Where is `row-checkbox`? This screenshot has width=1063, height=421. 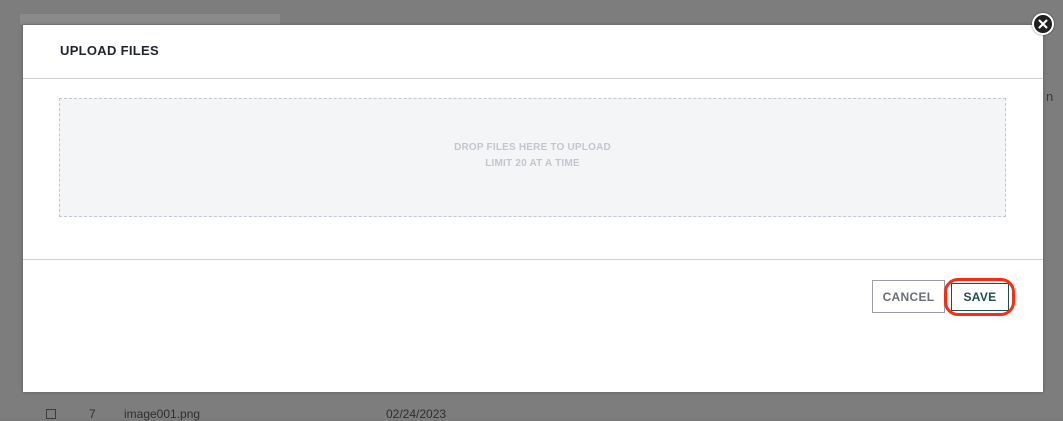 row-checkbox is located at coordinates (51, 414).